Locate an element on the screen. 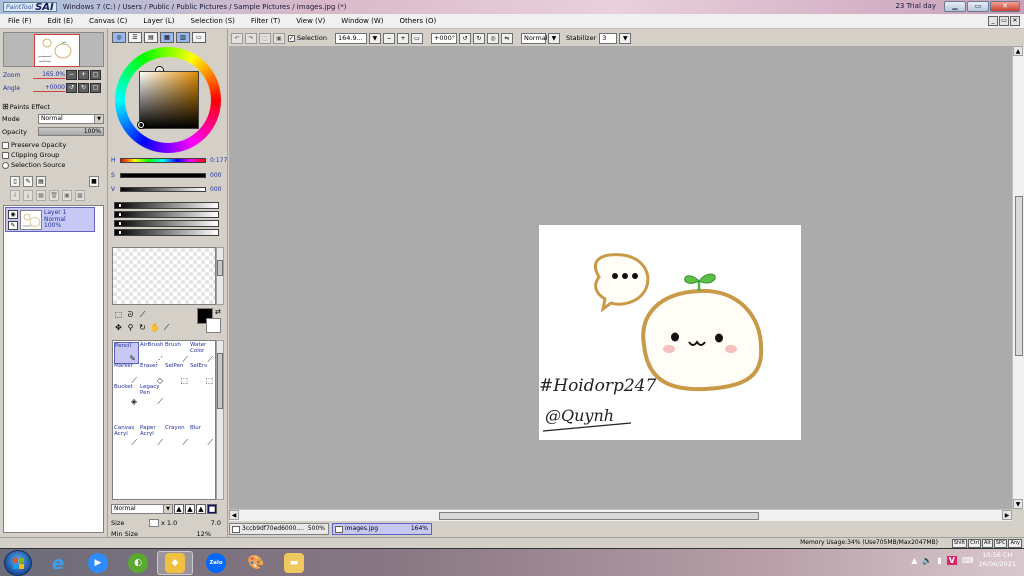 This screenshot has width=1024, height=576. selection-source-checkbox: Selection Source is located at coordinates (33, 165).